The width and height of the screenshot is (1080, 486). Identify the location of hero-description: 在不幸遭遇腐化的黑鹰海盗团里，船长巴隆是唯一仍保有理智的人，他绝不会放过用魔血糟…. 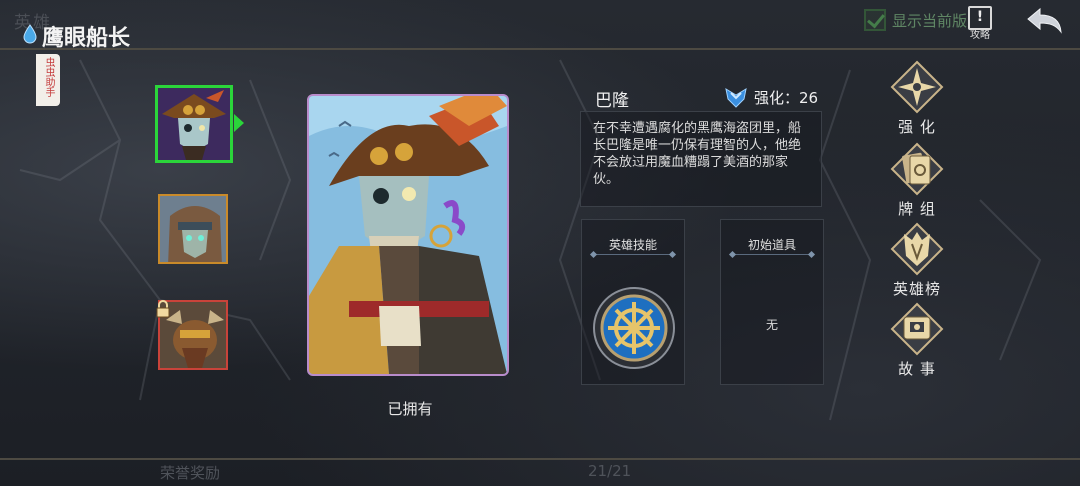
(701, 159).